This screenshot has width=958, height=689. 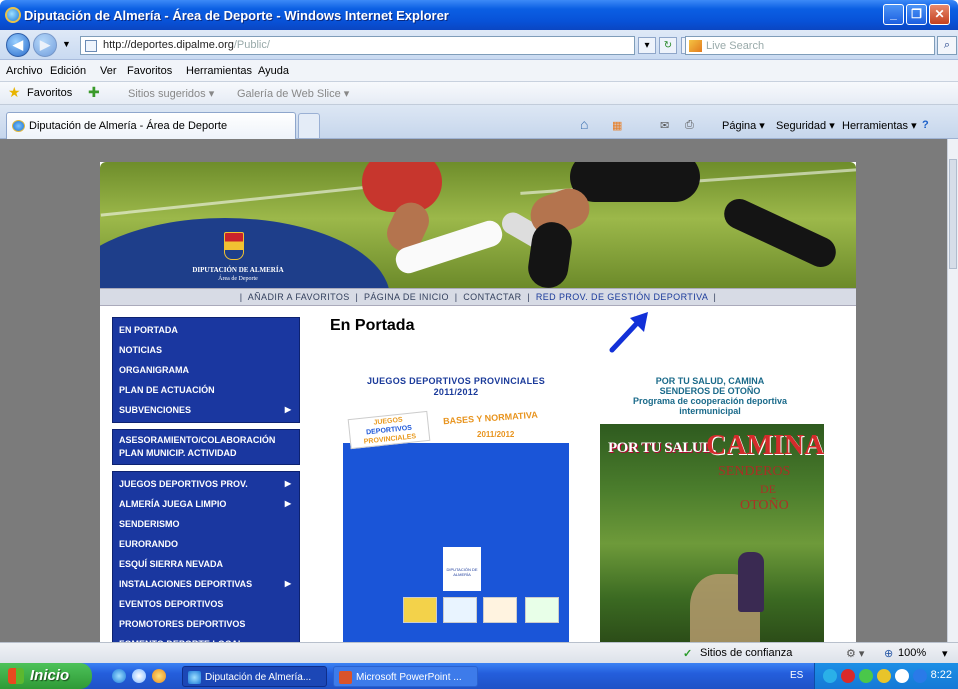 I want to click on menu-herramientas: Herramientas, so click(x=219, y=71).